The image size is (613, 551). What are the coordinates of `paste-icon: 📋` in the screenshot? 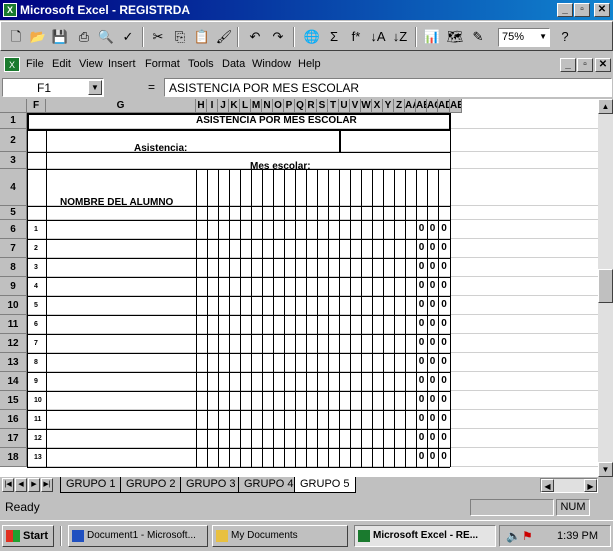 It's located at (202, 37).